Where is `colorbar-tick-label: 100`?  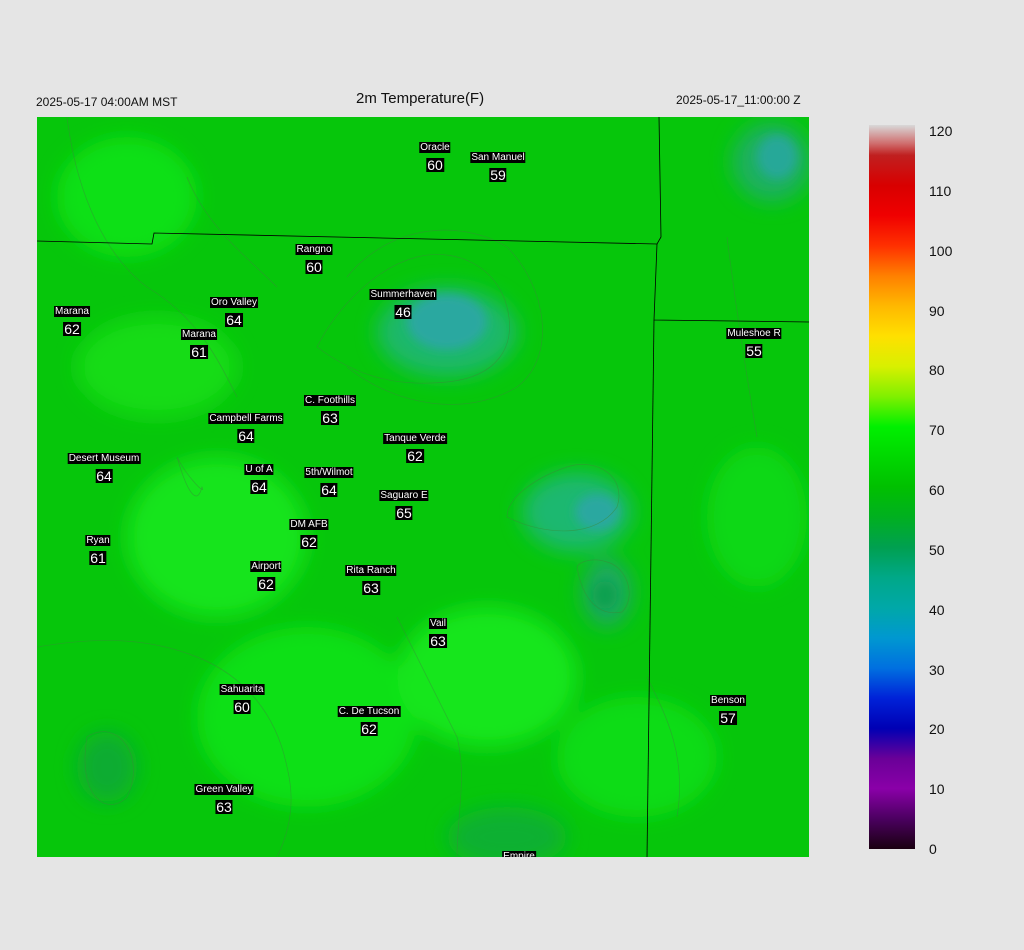
colorbar-tick-label: 100 is located at coordinates (941, 250).